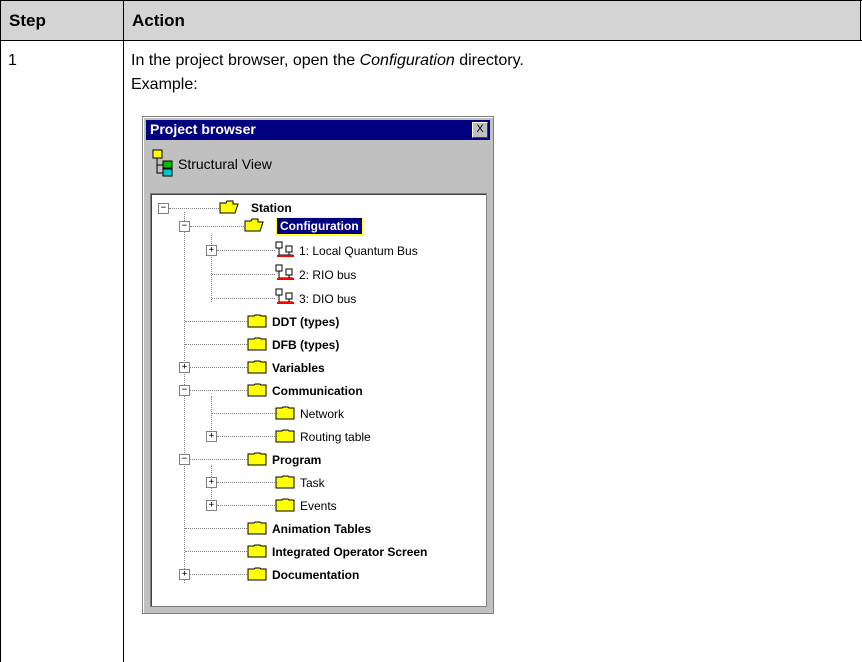 This screenshot has height=662, width=862. What do you see at coordinates (321, 529) in the screenshot?
I see `tree-item-animation: Animation Tables` at bounding box center [321, 529].